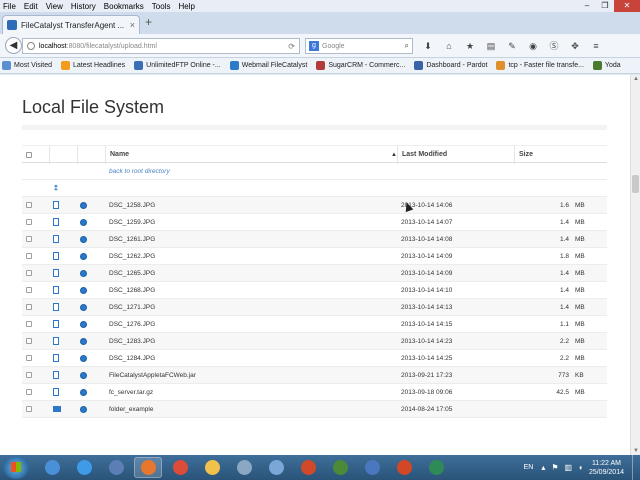 Image resolution: width=640 pixels, height=480 pixels. I want to click on file-explorer-taskbar-button, so click(212, 467).